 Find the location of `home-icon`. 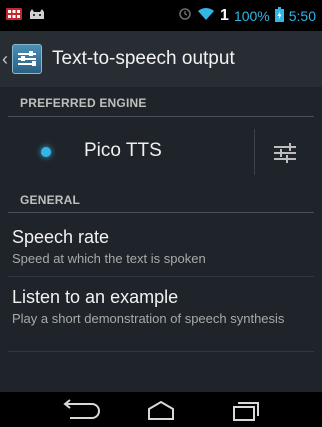

home-icon is located at coordinates (161, 413).